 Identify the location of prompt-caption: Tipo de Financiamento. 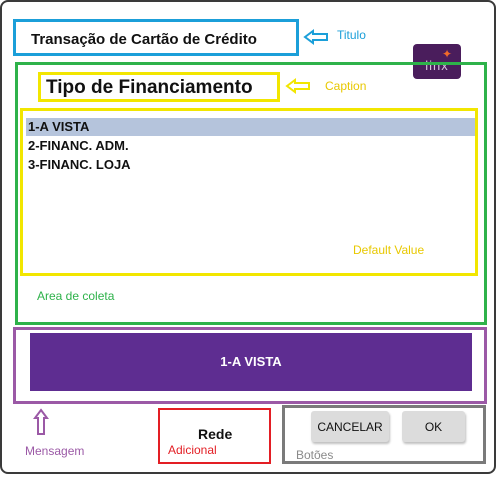
(149, 87).